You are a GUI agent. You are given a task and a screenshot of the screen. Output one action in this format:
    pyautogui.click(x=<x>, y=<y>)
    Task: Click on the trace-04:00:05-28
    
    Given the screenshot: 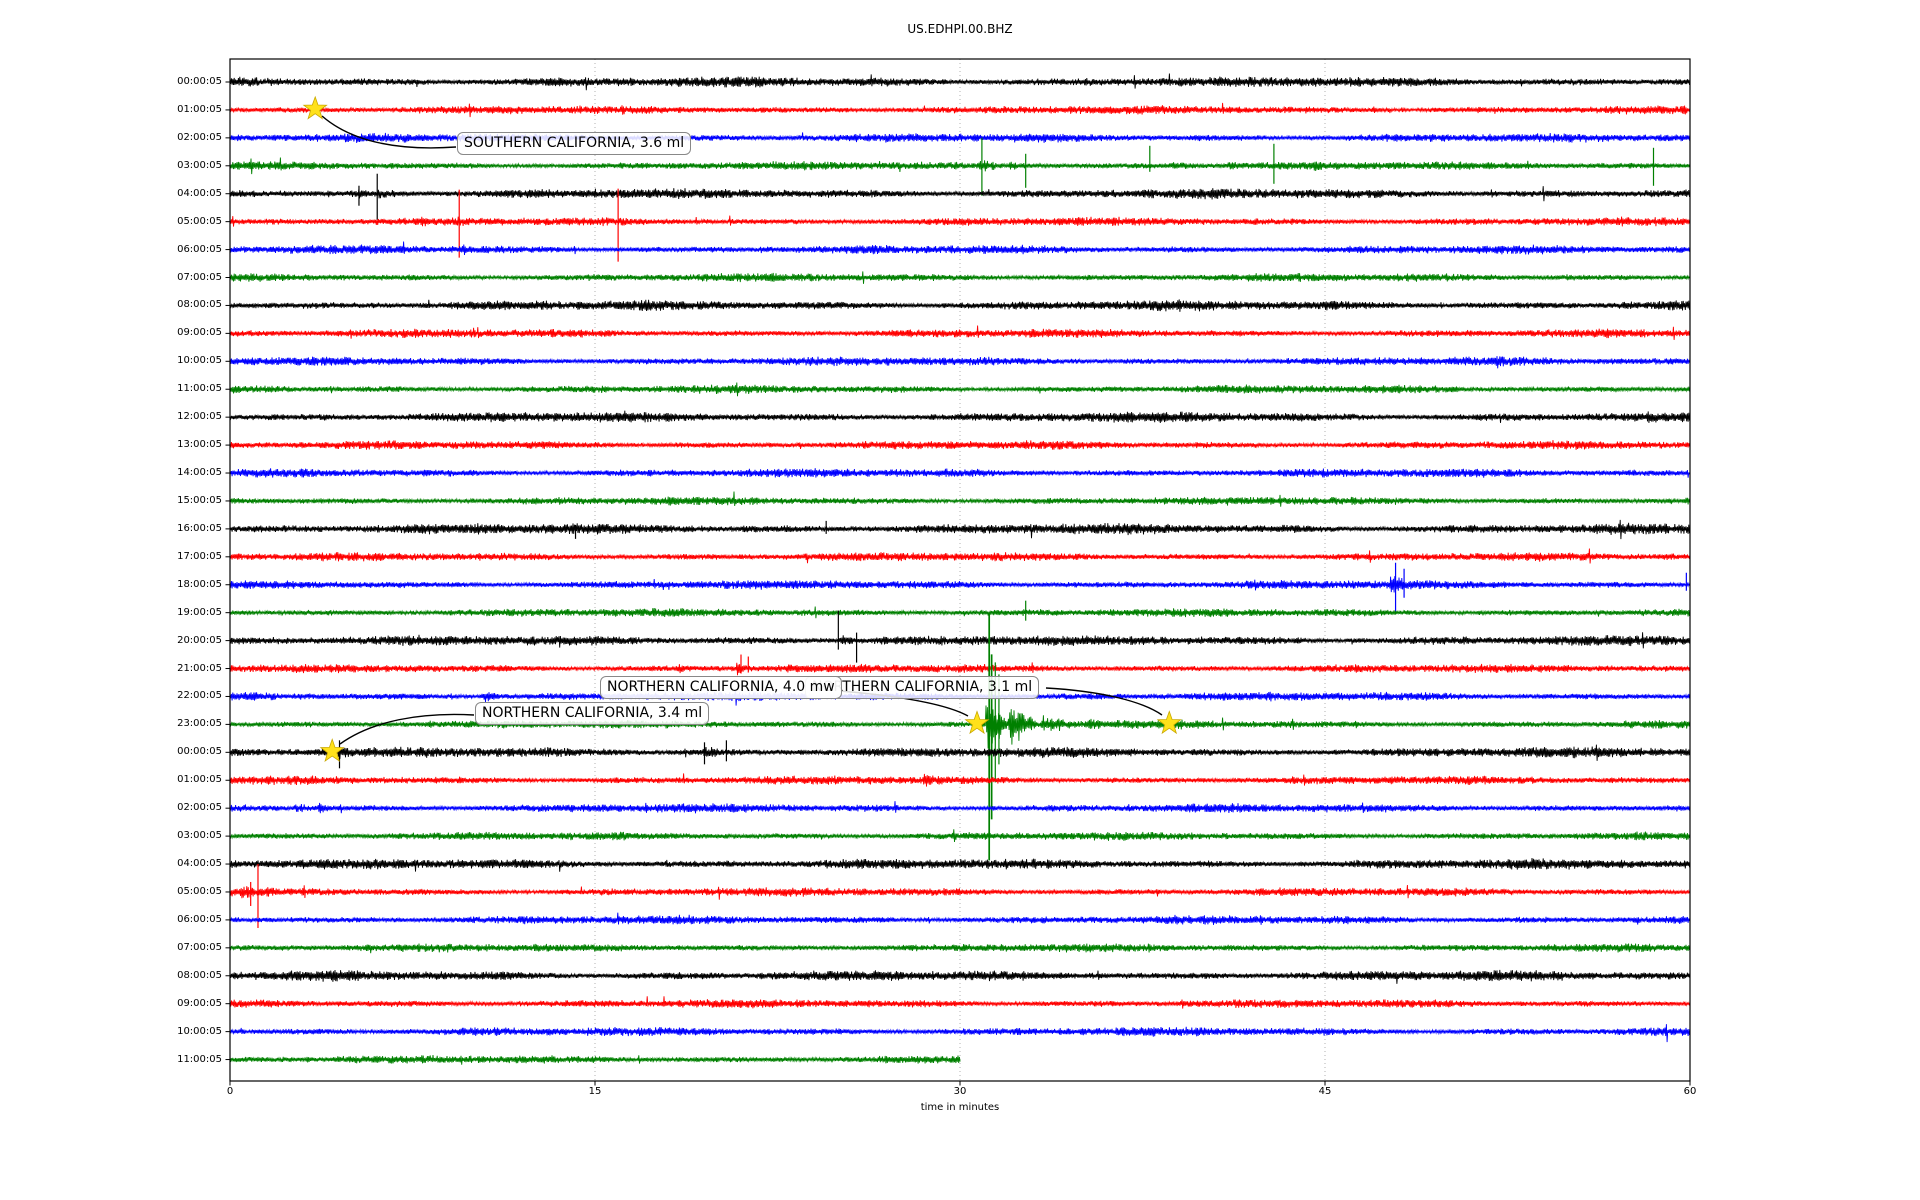 What is the action you would take?
    pyautogui.click(x=959, y=864)
    